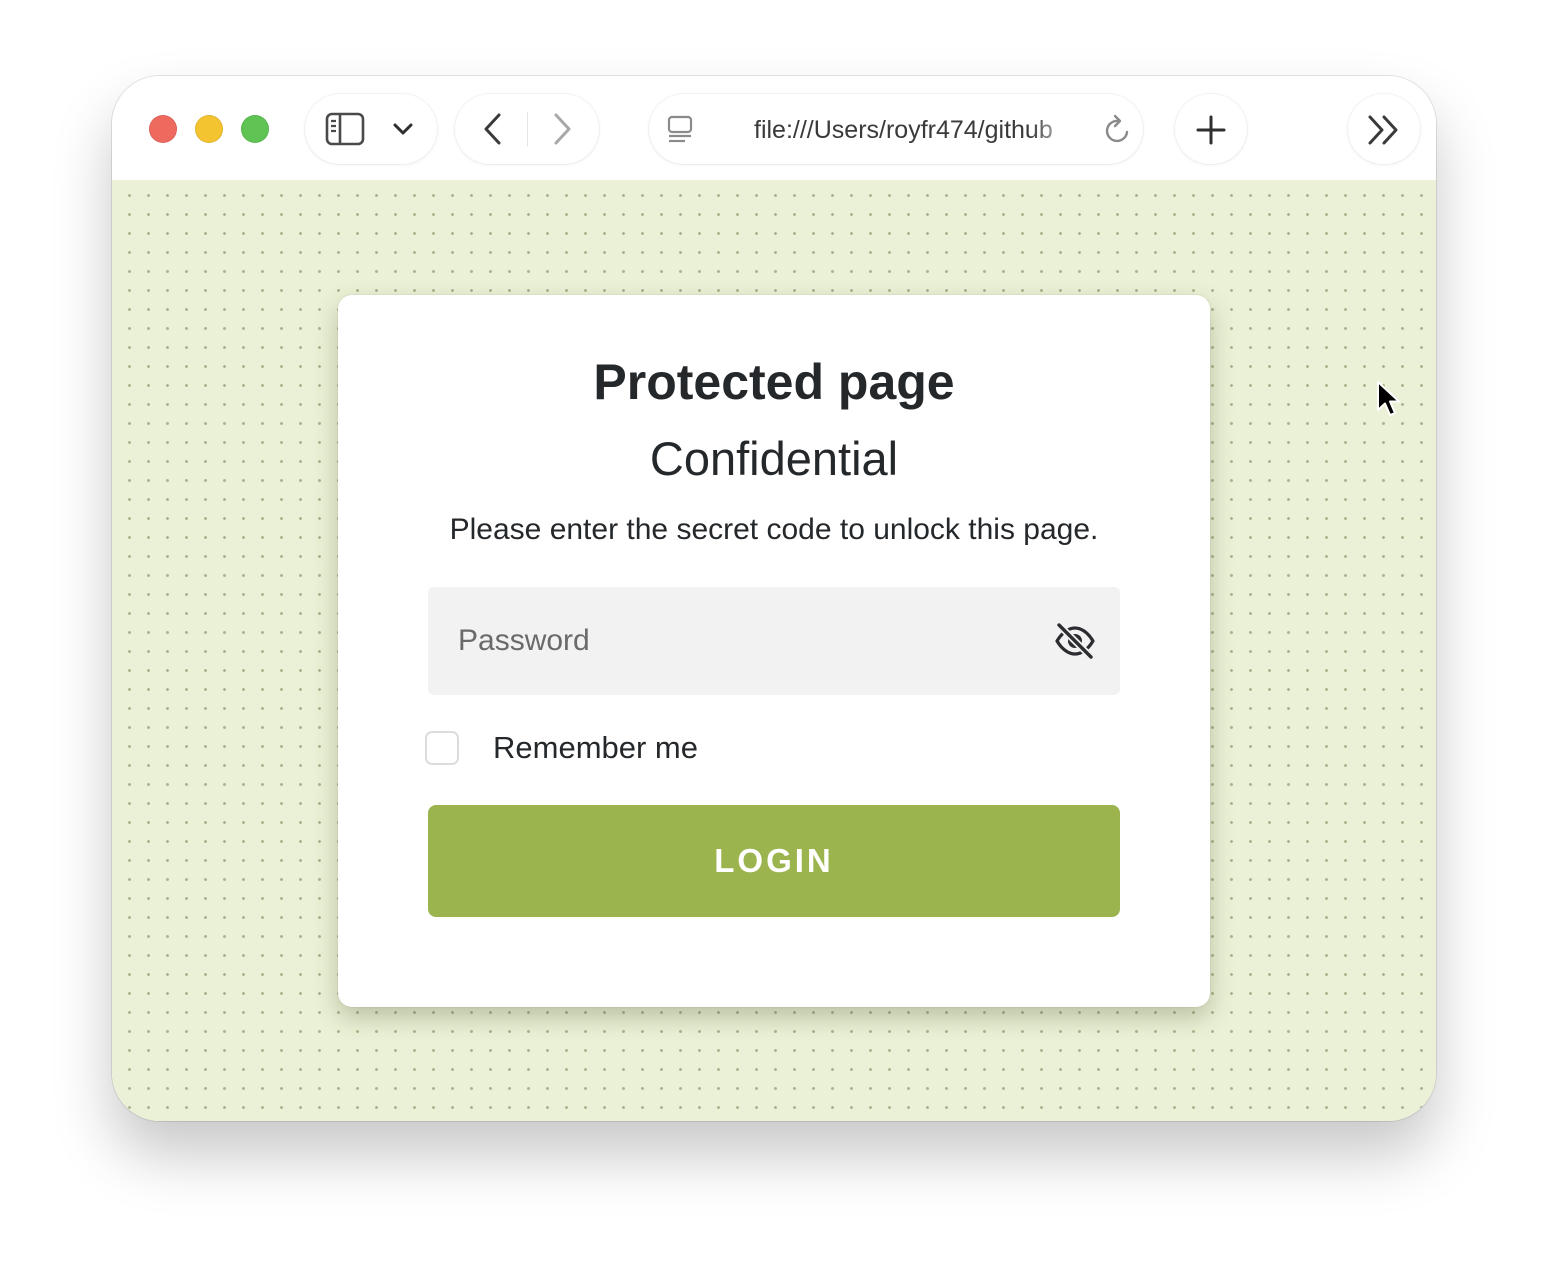 Image resolution: width=1548 pixels, height=1270 pixels. I want to click on navigation-control-group, so click(527, 129).